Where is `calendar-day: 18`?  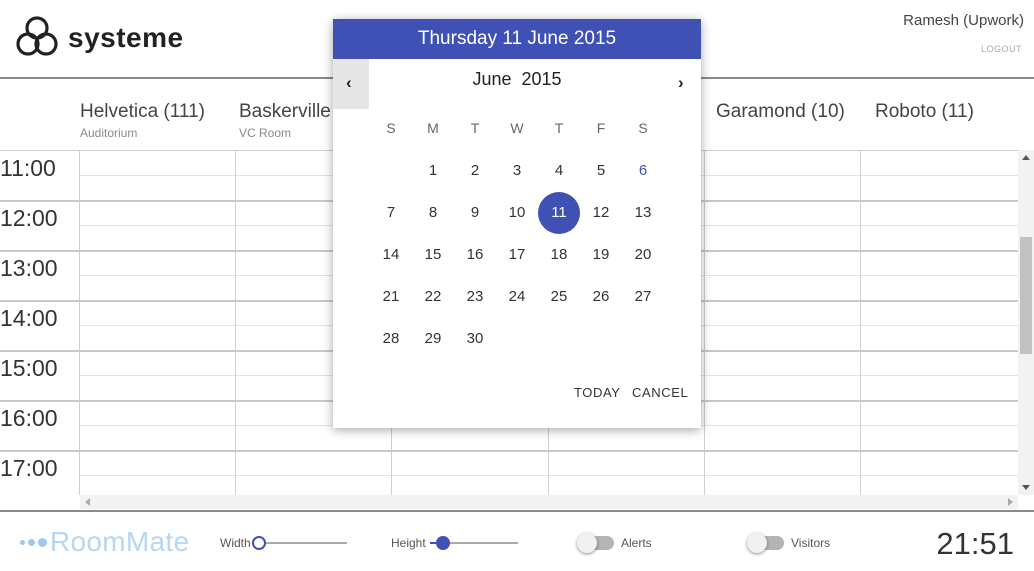
calendar-day: 18 is located at coordinates (559, 255).